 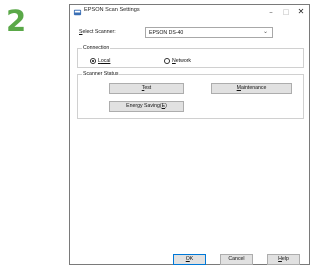 I want to click on scanner-status-group-title: Scanner Status, so click(x=101, y=74).